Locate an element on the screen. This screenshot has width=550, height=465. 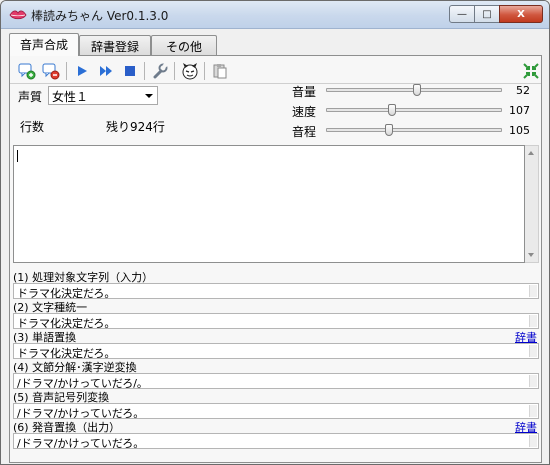
face-icon is located at coordinates (190, 71).